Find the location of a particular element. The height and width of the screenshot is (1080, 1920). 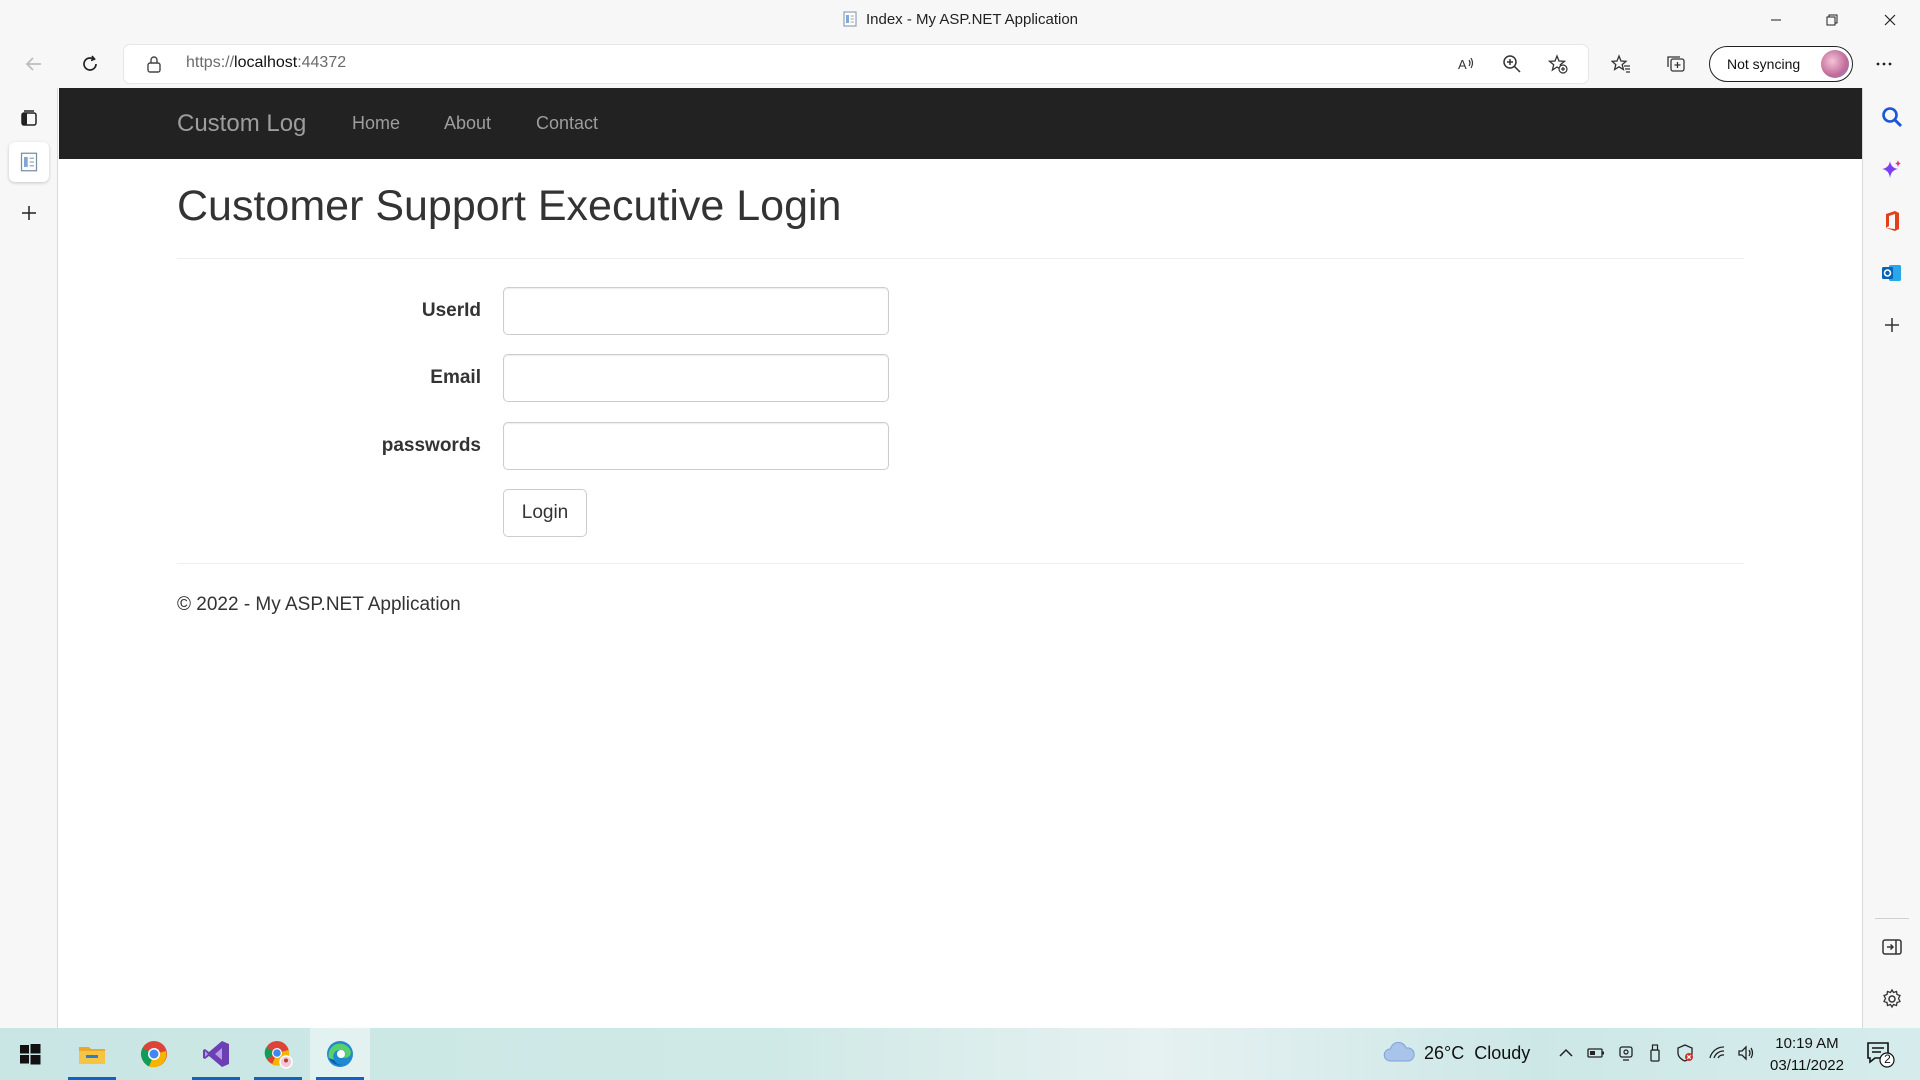

userid-row: UserId is located at coordinates (537, 311).